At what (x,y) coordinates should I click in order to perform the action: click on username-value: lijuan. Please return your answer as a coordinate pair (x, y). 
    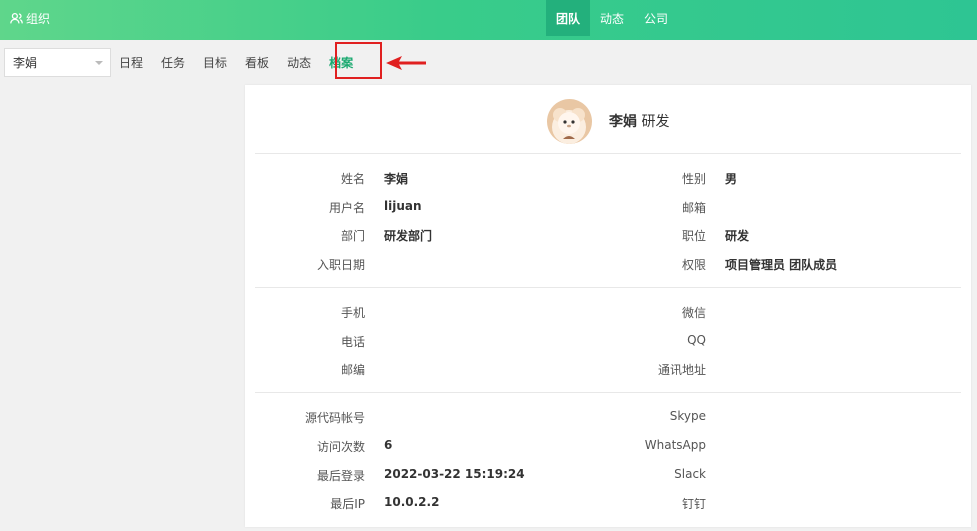
    Looking at the image, I should click on (403, 206).